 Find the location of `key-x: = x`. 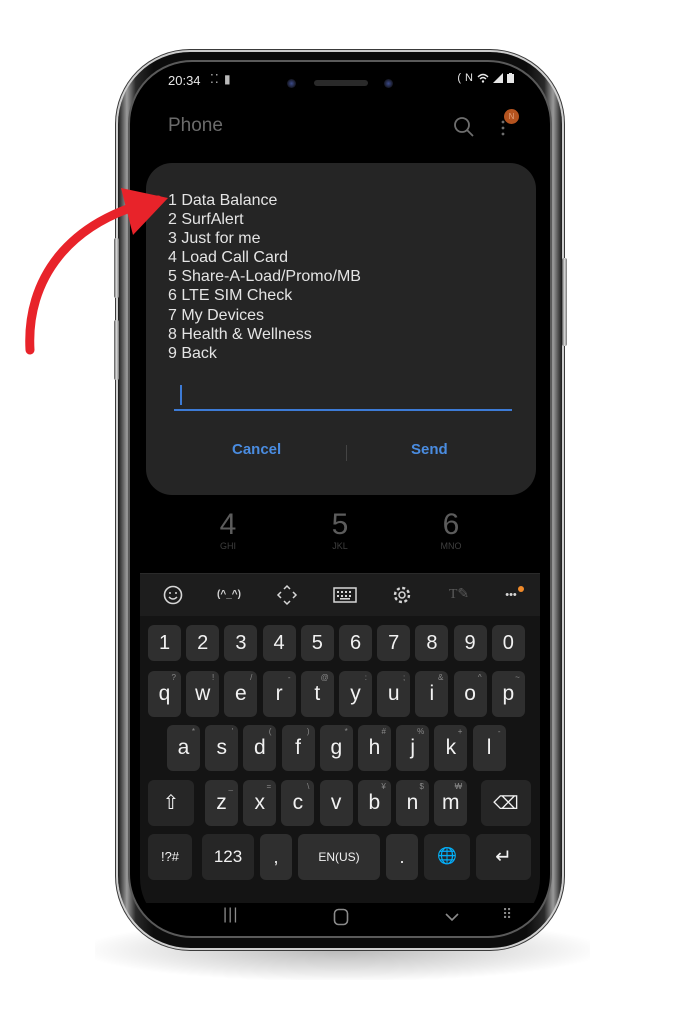

key-x: = x is located at coordinates (260, 803).